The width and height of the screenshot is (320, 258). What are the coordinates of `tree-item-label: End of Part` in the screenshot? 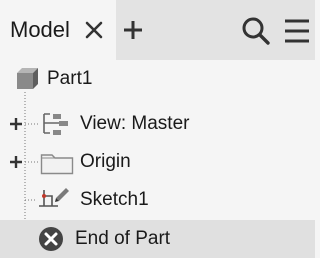 It's located at (123, 238).